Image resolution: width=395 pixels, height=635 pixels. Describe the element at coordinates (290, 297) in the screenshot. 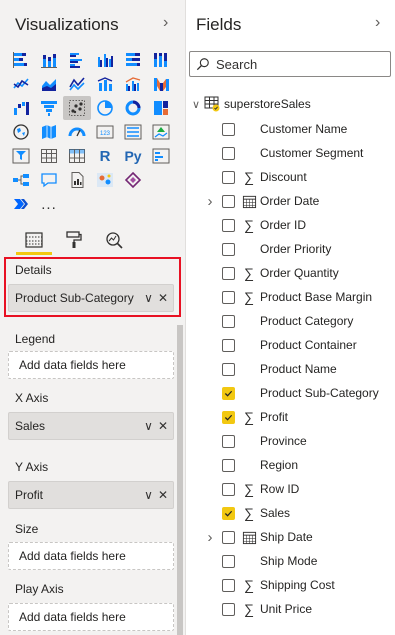

I see `field-row: ∑ Product Base Margin` at that location.